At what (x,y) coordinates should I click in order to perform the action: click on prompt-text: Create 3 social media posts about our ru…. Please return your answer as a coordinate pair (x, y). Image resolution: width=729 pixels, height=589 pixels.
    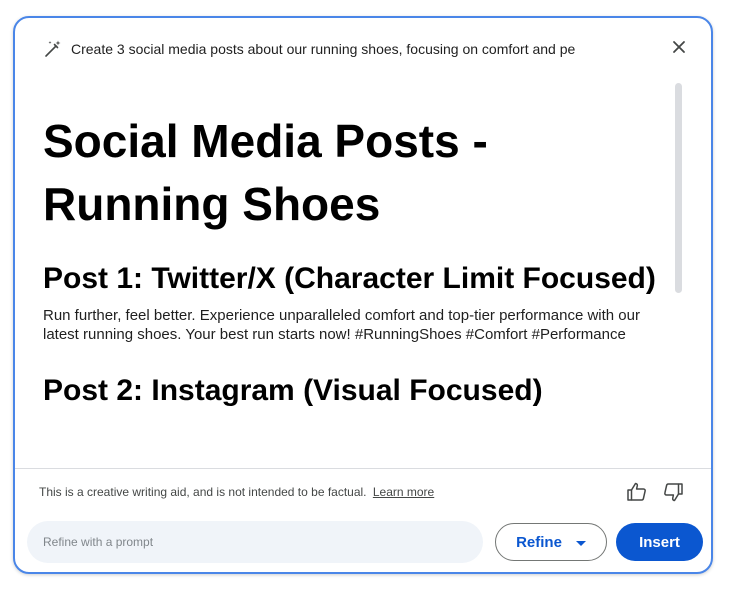
    Looking at the image, I should click on (323, 49).